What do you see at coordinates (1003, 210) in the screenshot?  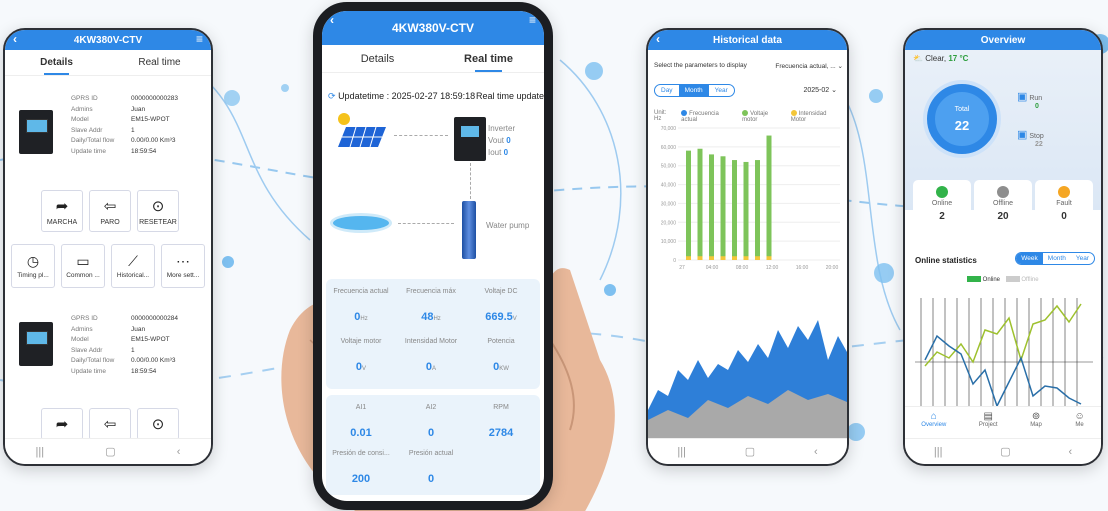 I see `offline-stat: Offline 20` at bounding box center [1003, 210].